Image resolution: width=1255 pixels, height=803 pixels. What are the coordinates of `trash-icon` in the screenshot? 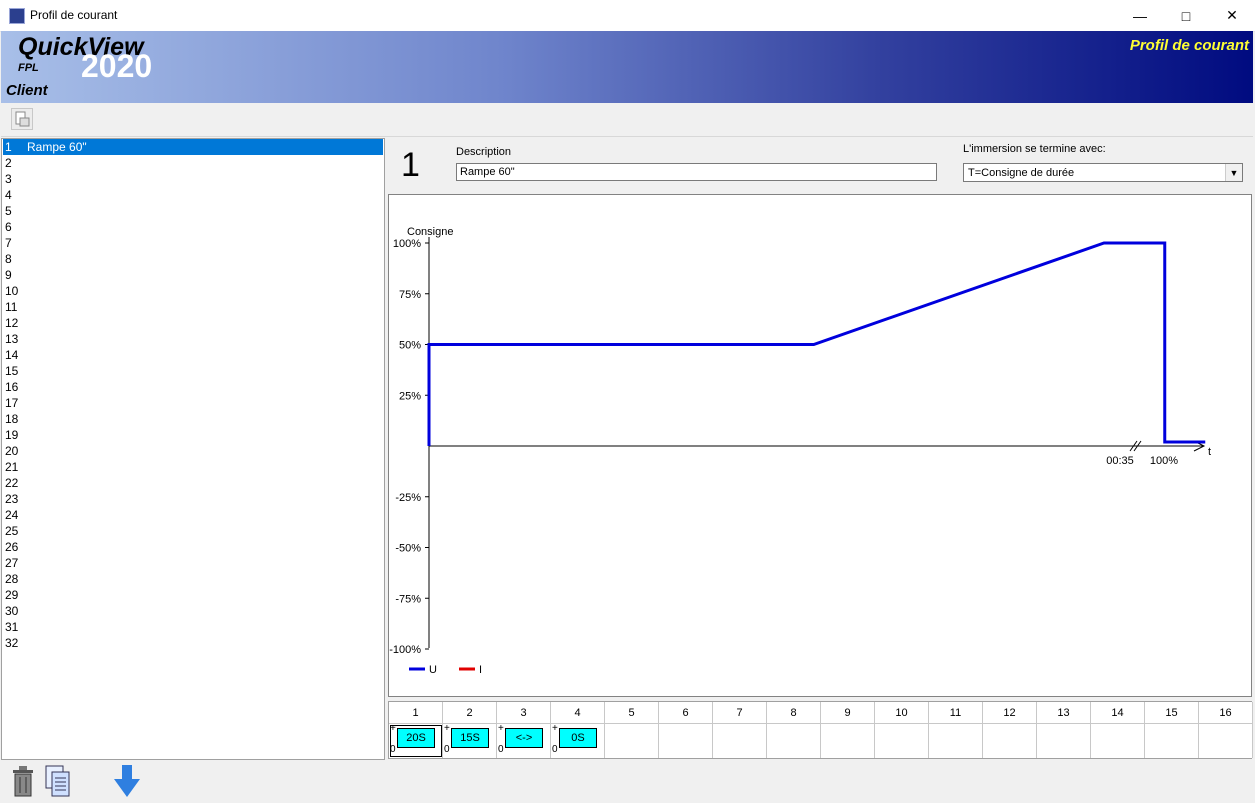 It's located at (23, 781).